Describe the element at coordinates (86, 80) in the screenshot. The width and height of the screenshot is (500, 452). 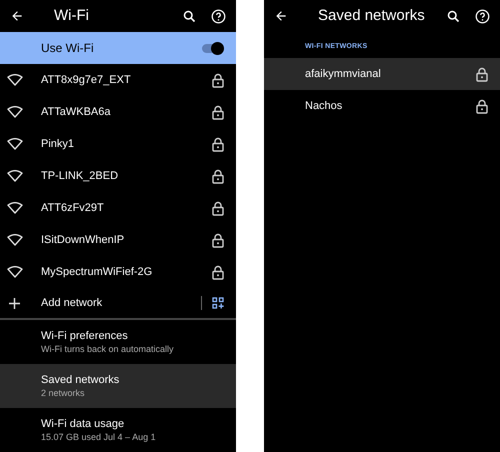
I see `network-name: ATT8x9g7e7_EXT` at that location.